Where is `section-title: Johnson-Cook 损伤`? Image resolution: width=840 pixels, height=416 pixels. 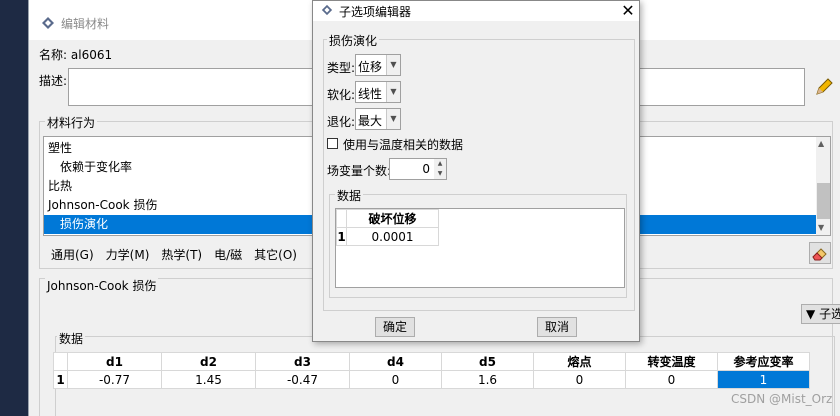 section-title: Johnson-Cook 损伤 is located at coordinates (102, 285).